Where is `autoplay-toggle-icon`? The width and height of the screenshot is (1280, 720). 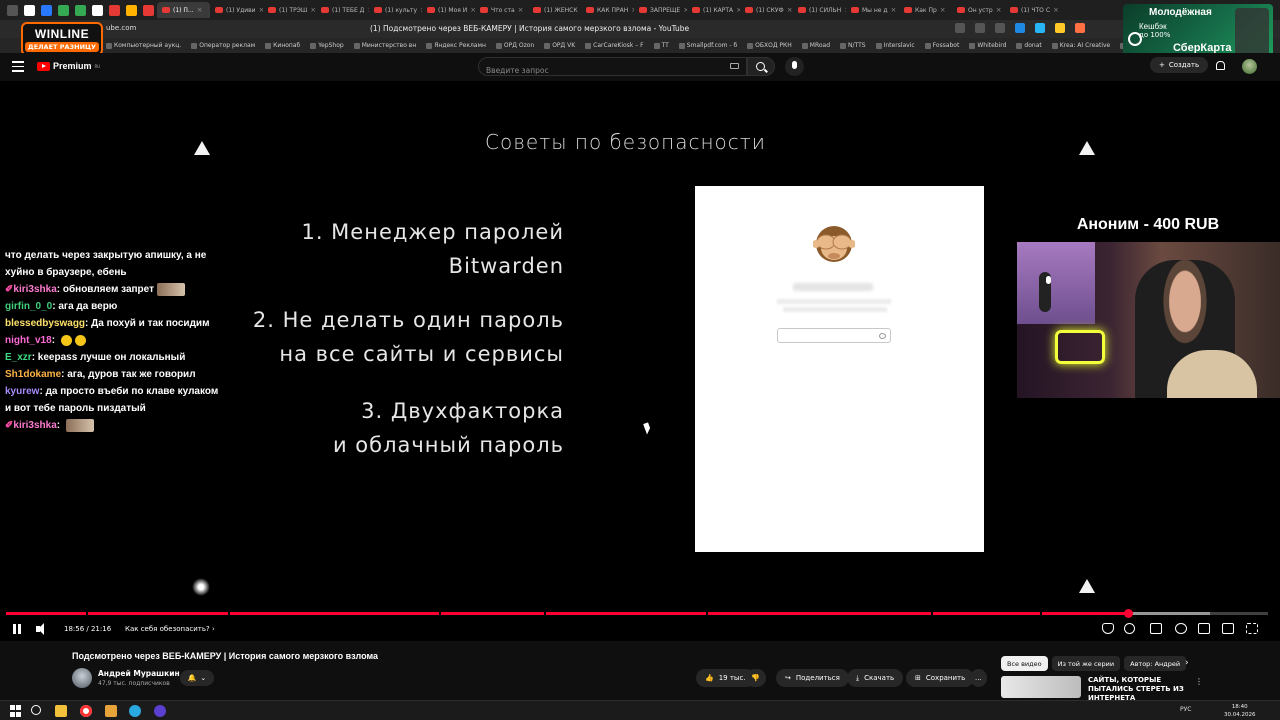 autoplay-toggle-icon is located at coordinates (1129, 628).